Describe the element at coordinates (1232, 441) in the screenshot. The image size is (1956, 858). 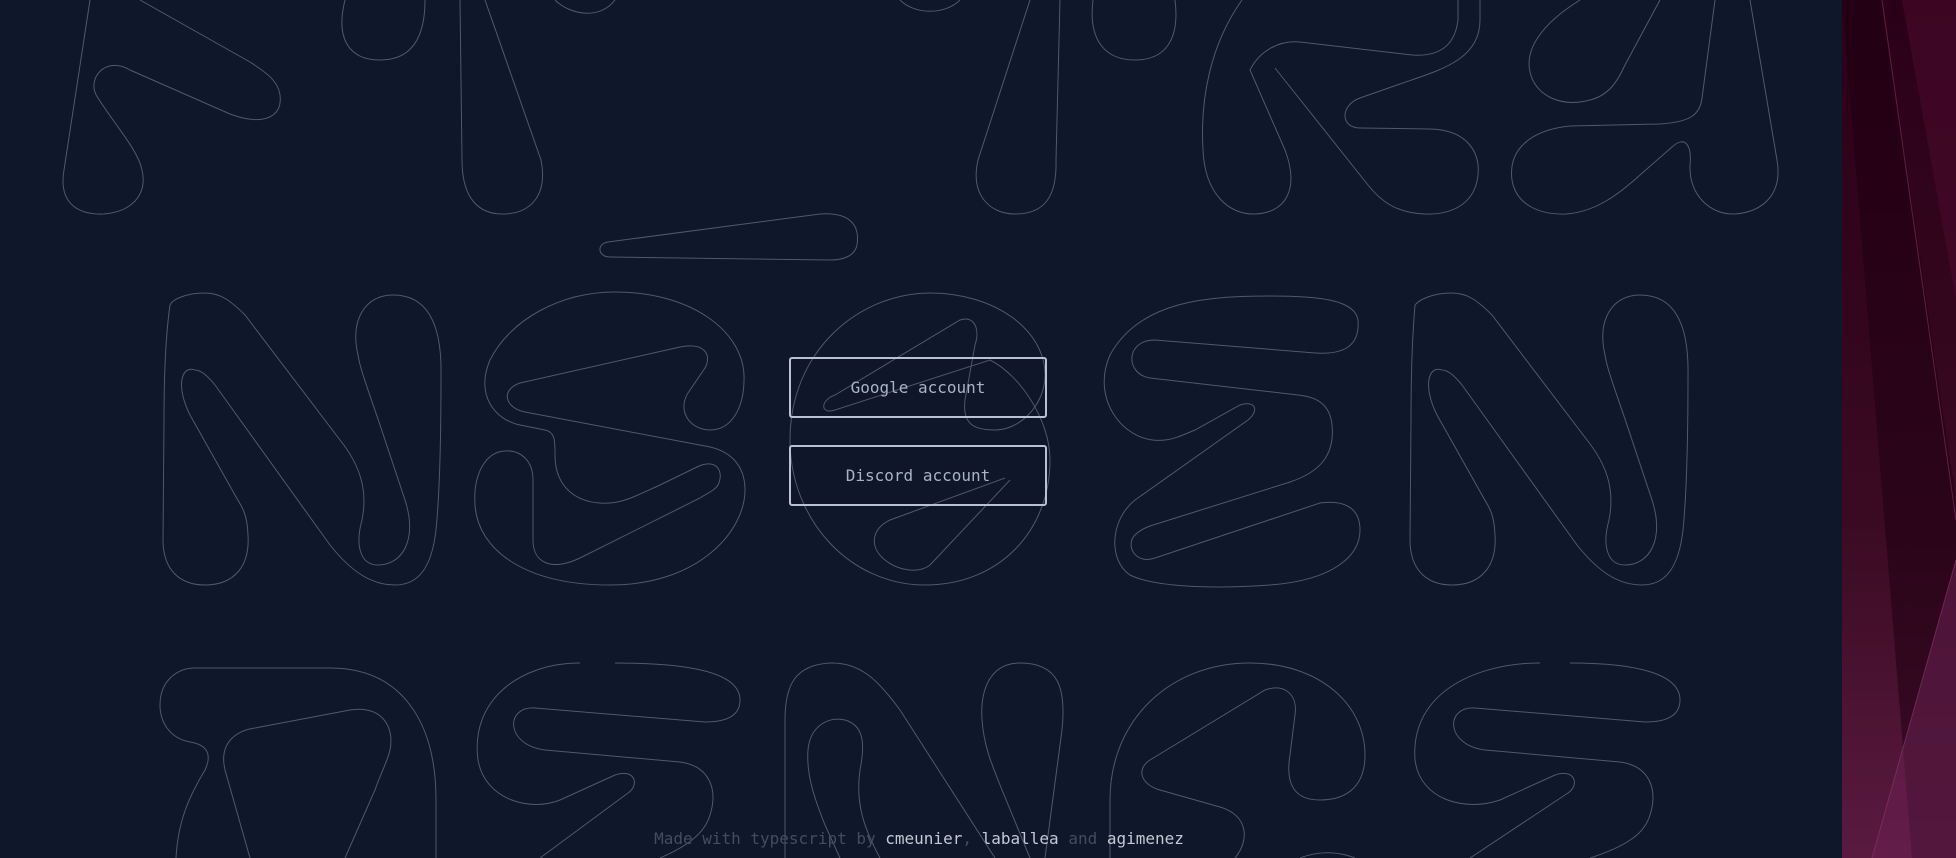
I see `outline-mid-s2` at that location.